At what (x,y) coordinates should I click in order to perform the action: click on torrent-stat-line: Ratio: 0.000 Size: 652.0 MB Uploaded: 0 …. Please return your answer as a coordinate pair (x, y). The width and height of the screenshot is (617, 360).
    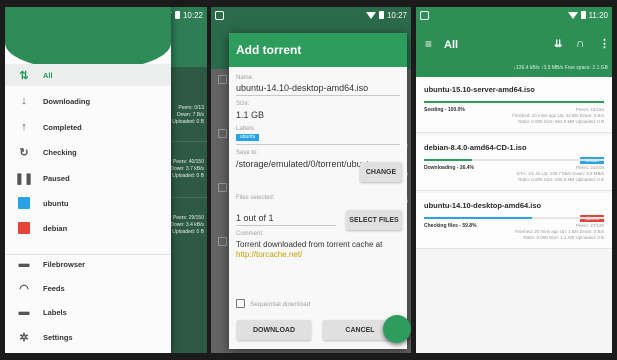
    Looking at the image, I should click on (561, 121).